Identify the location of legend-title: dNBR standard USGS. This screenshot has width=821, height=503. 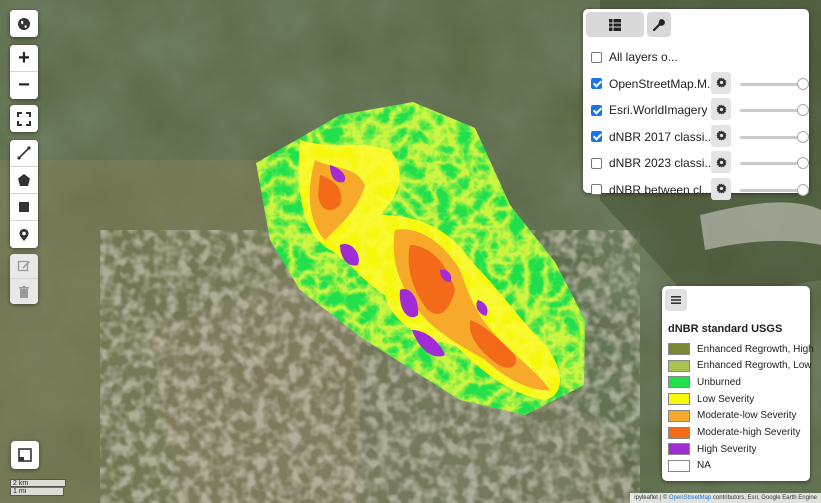
(725, 329).